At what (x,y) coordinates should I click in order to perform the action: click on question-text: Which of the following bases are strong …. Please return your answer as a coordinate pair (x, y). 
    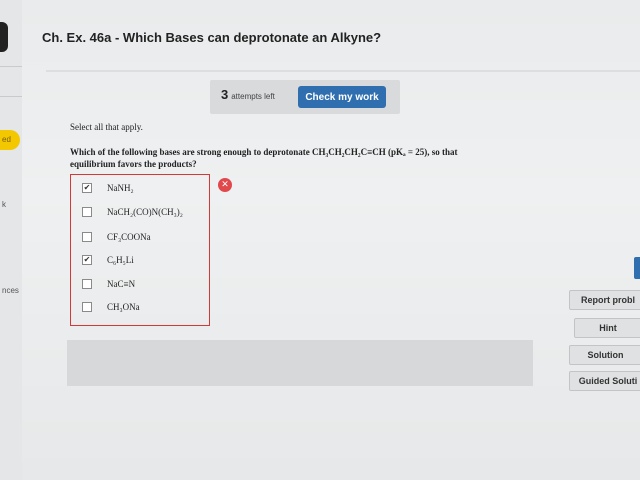
    Looking at the image, I should click on (310, 158).